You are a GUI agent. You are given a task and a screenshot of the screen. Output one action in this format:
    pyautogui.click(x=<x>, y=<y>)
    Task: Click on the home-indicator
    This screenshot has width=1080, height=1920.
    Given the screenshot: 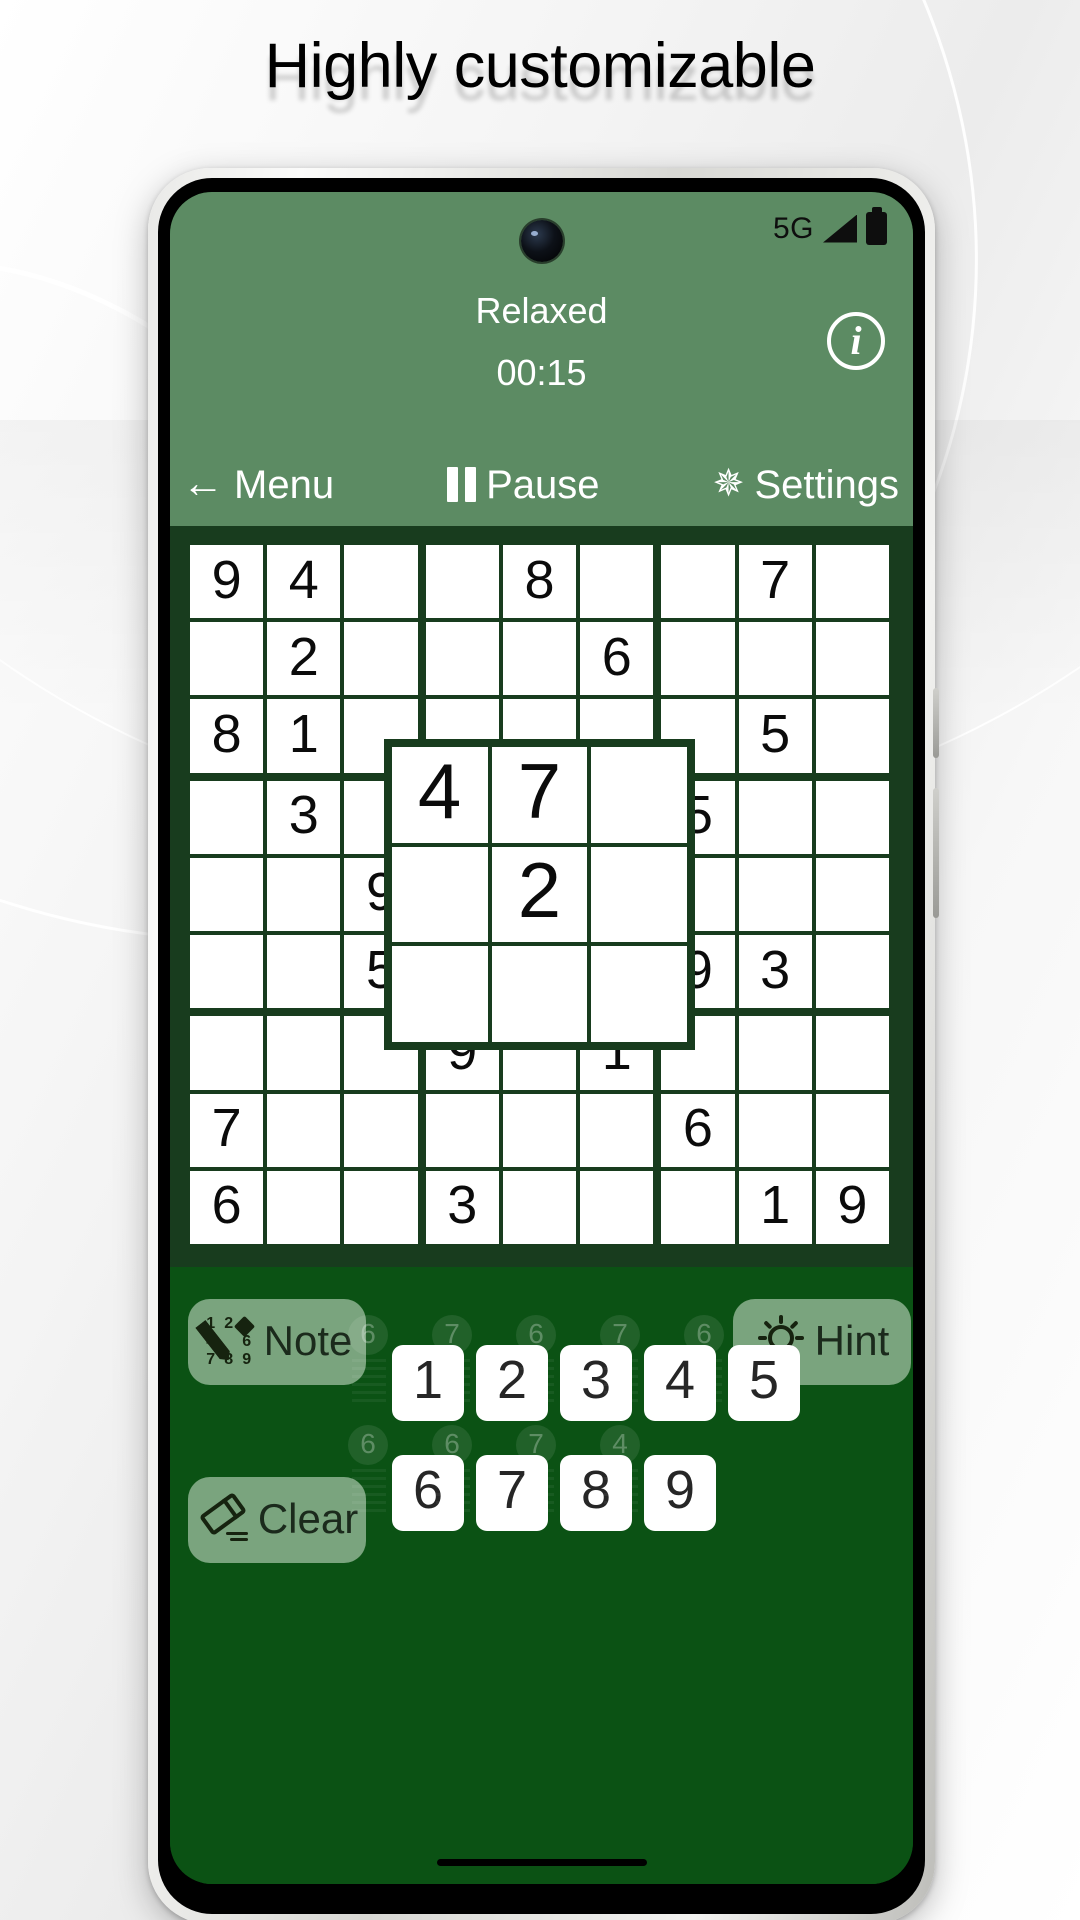 What is the action you would take?
    pyautogui.click(x=541, y=1862)
    